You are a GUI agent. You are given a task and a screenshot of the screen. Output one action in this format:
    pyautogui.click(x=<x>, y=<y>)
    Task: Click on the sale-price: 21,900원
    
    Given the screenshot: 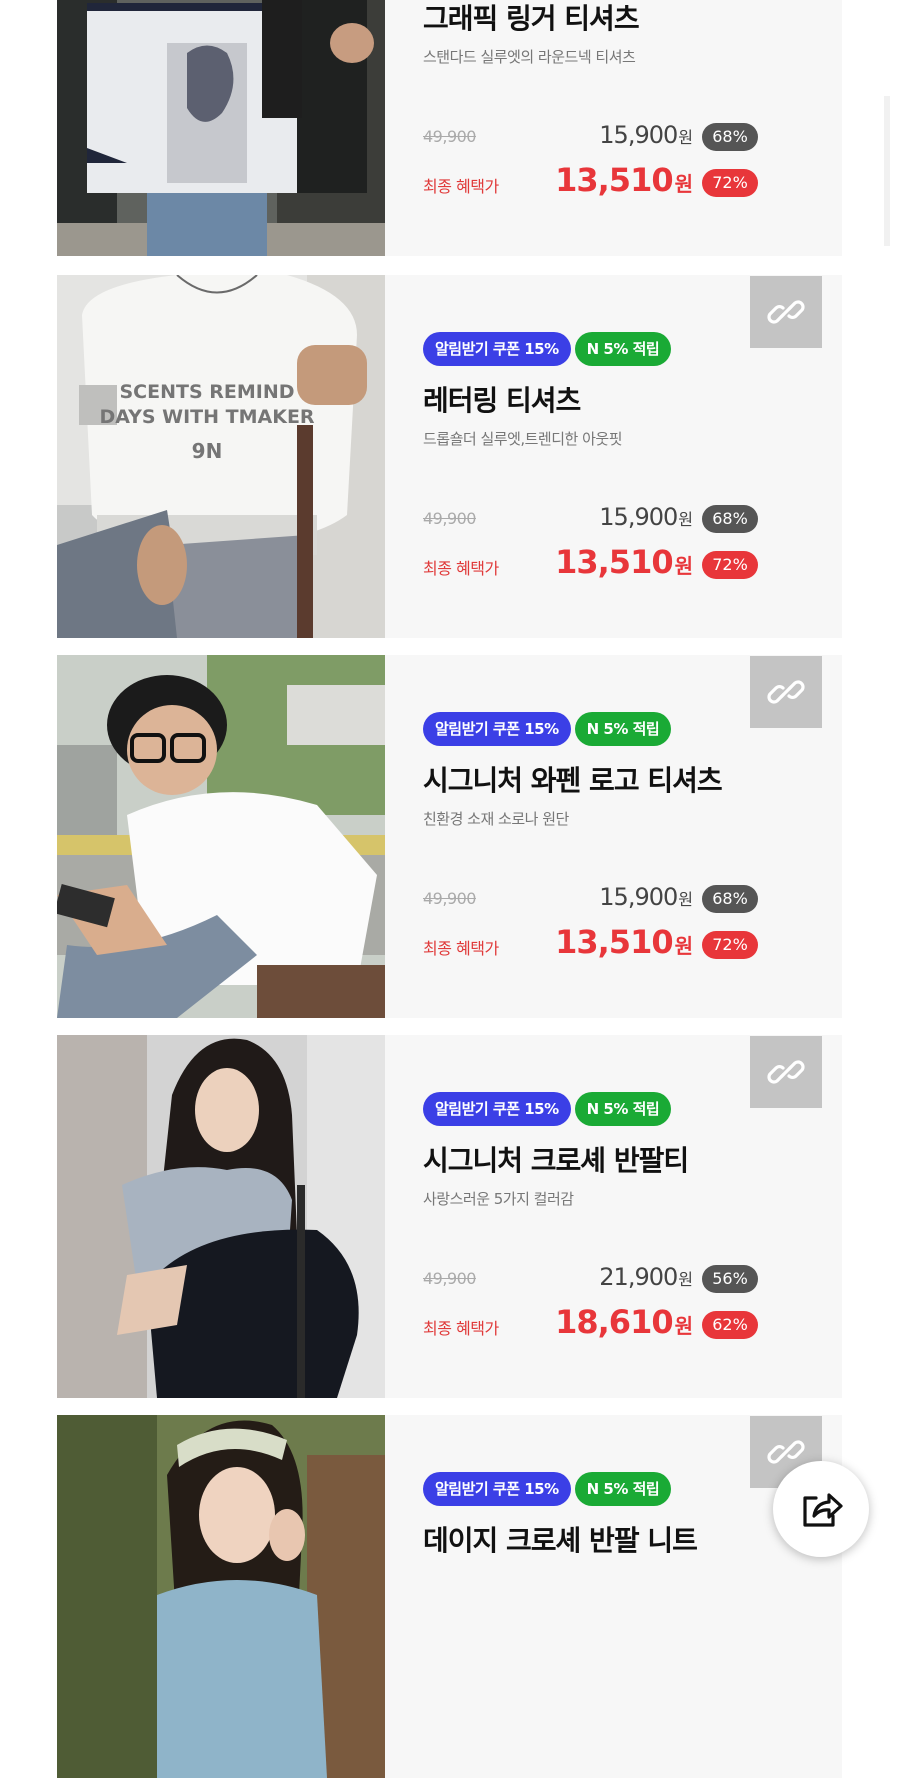 What is the action you would take?
    pyautogui.click(x=646, y=1277)
    